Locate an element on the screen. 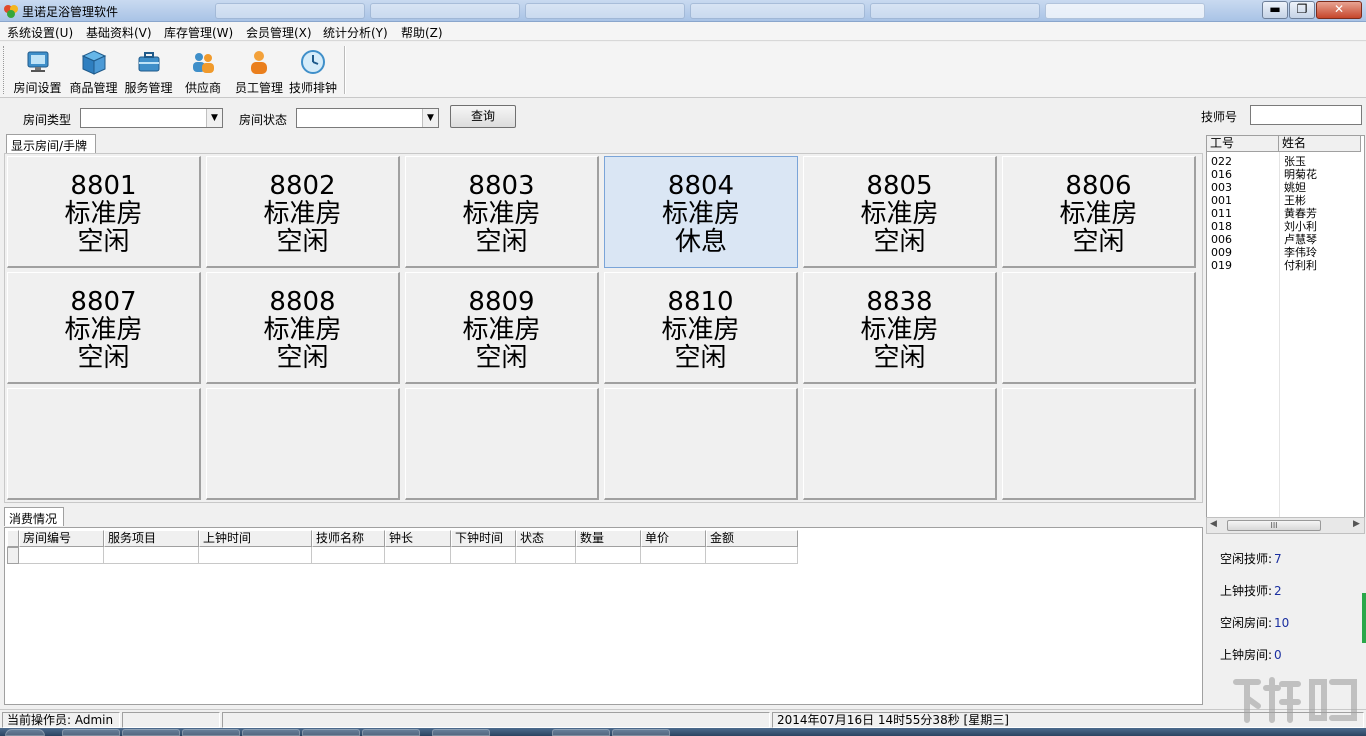 The width and height of the screenshot is (1366, 736). col-room-no: 房间编号 is located at coordinates (61, 538).